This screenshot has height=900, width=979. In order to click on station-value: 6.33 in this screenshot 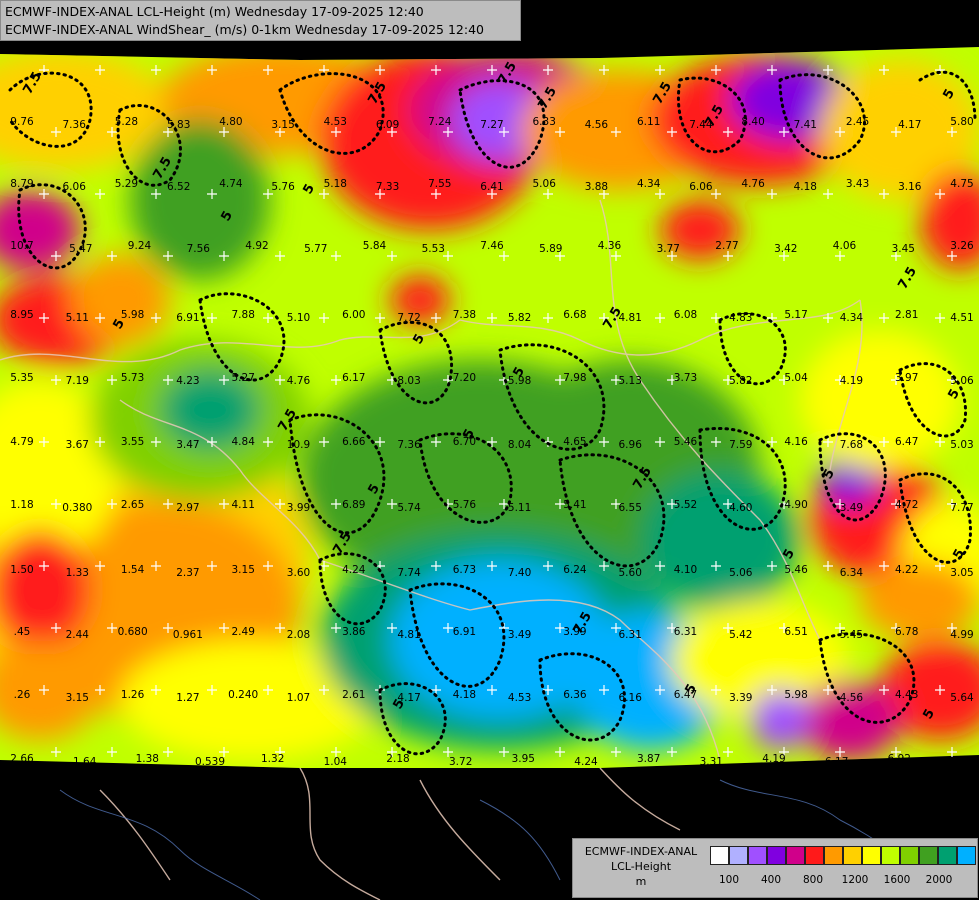, I will do `click(544, 122)`.